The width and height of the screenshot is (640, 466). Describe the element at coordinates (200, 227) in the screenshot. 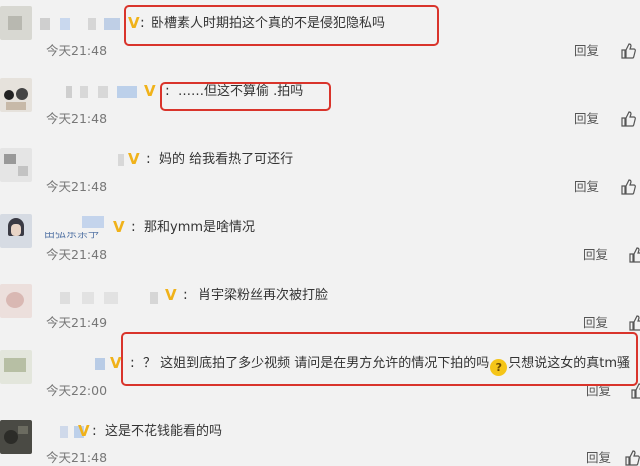

I see `comment-text: 那和ymm是啥情况` at that location.